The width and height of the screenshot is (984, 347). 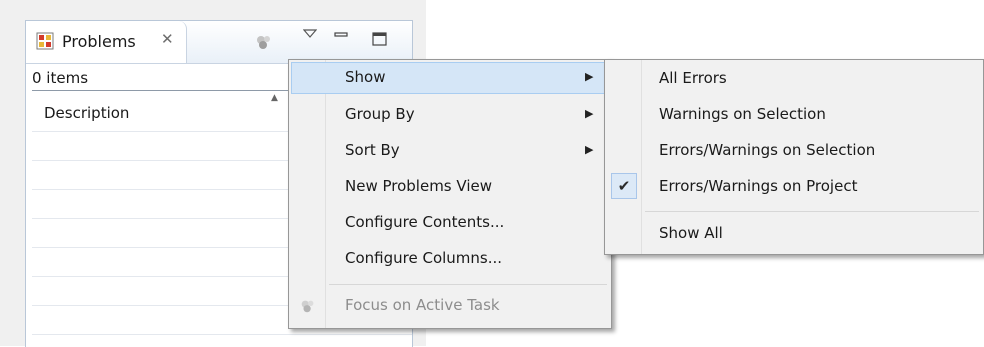 I want to click on sort-ascending-icon: ▲, so click(x=274, y=98).